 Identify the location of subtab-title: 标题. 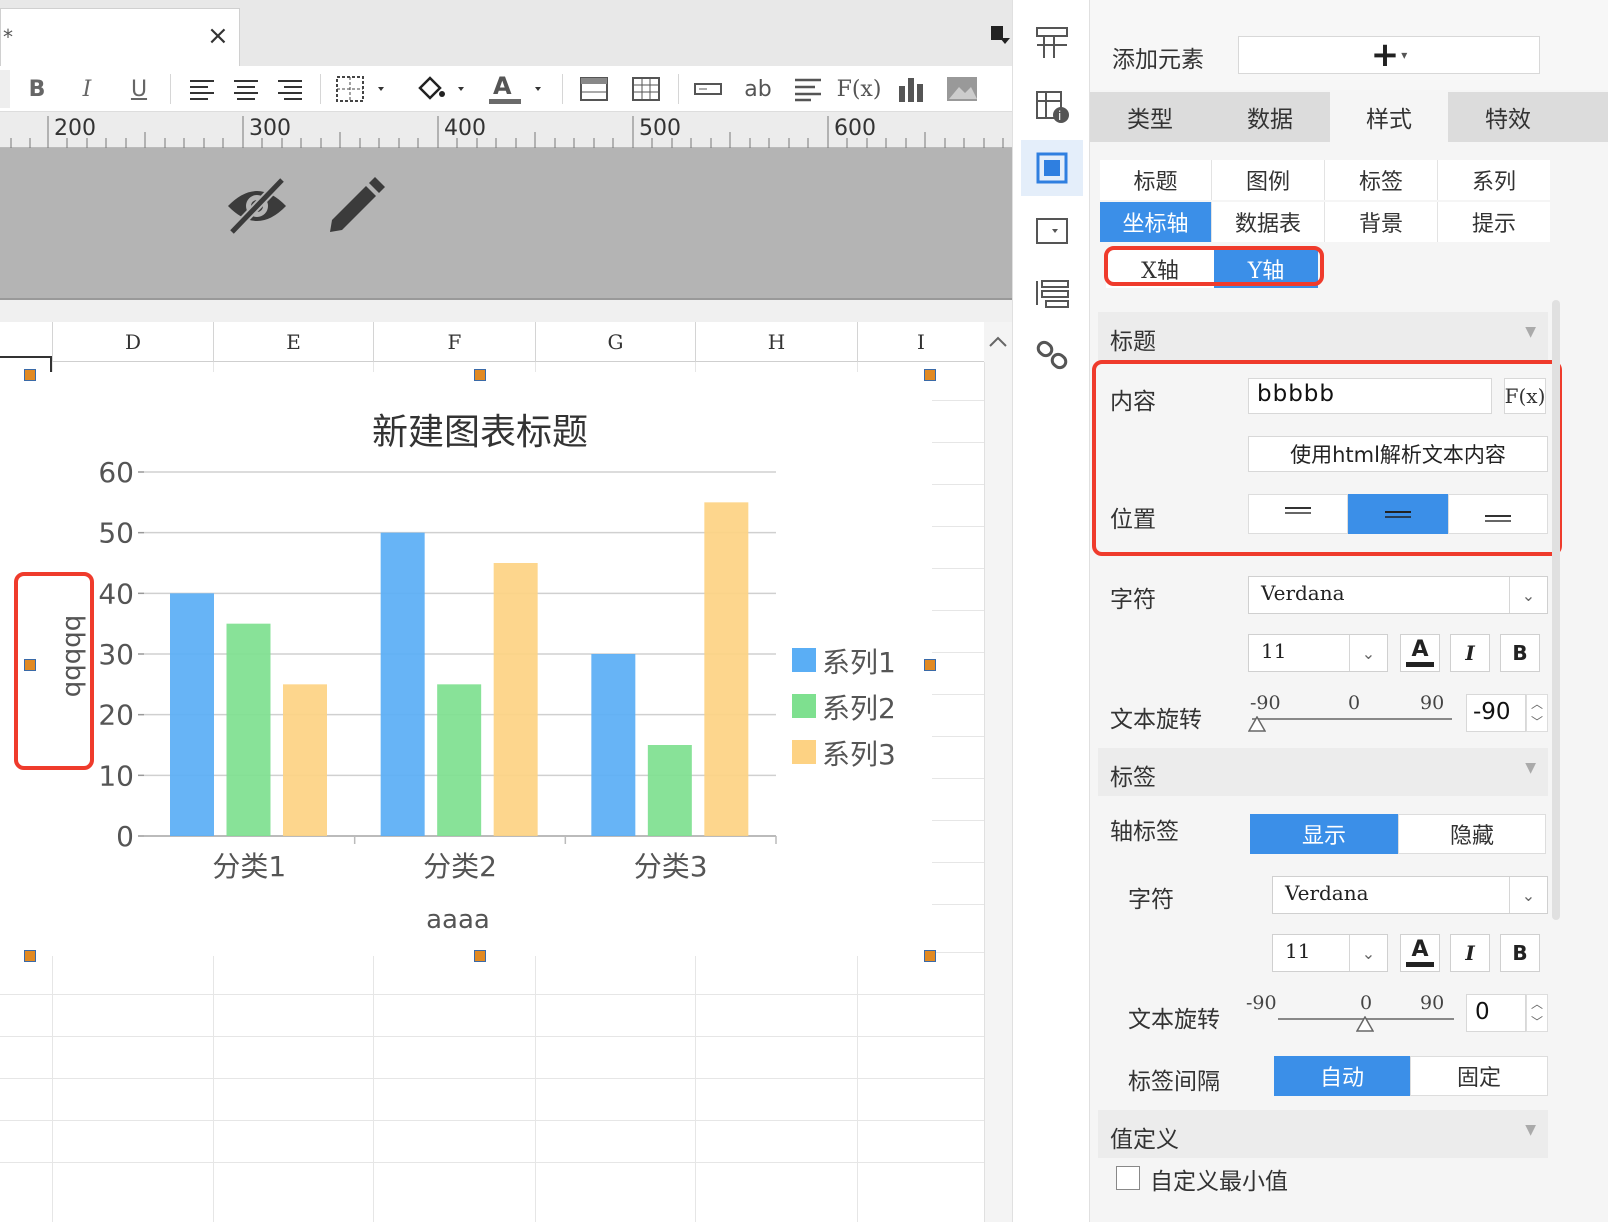
(1156, 180).